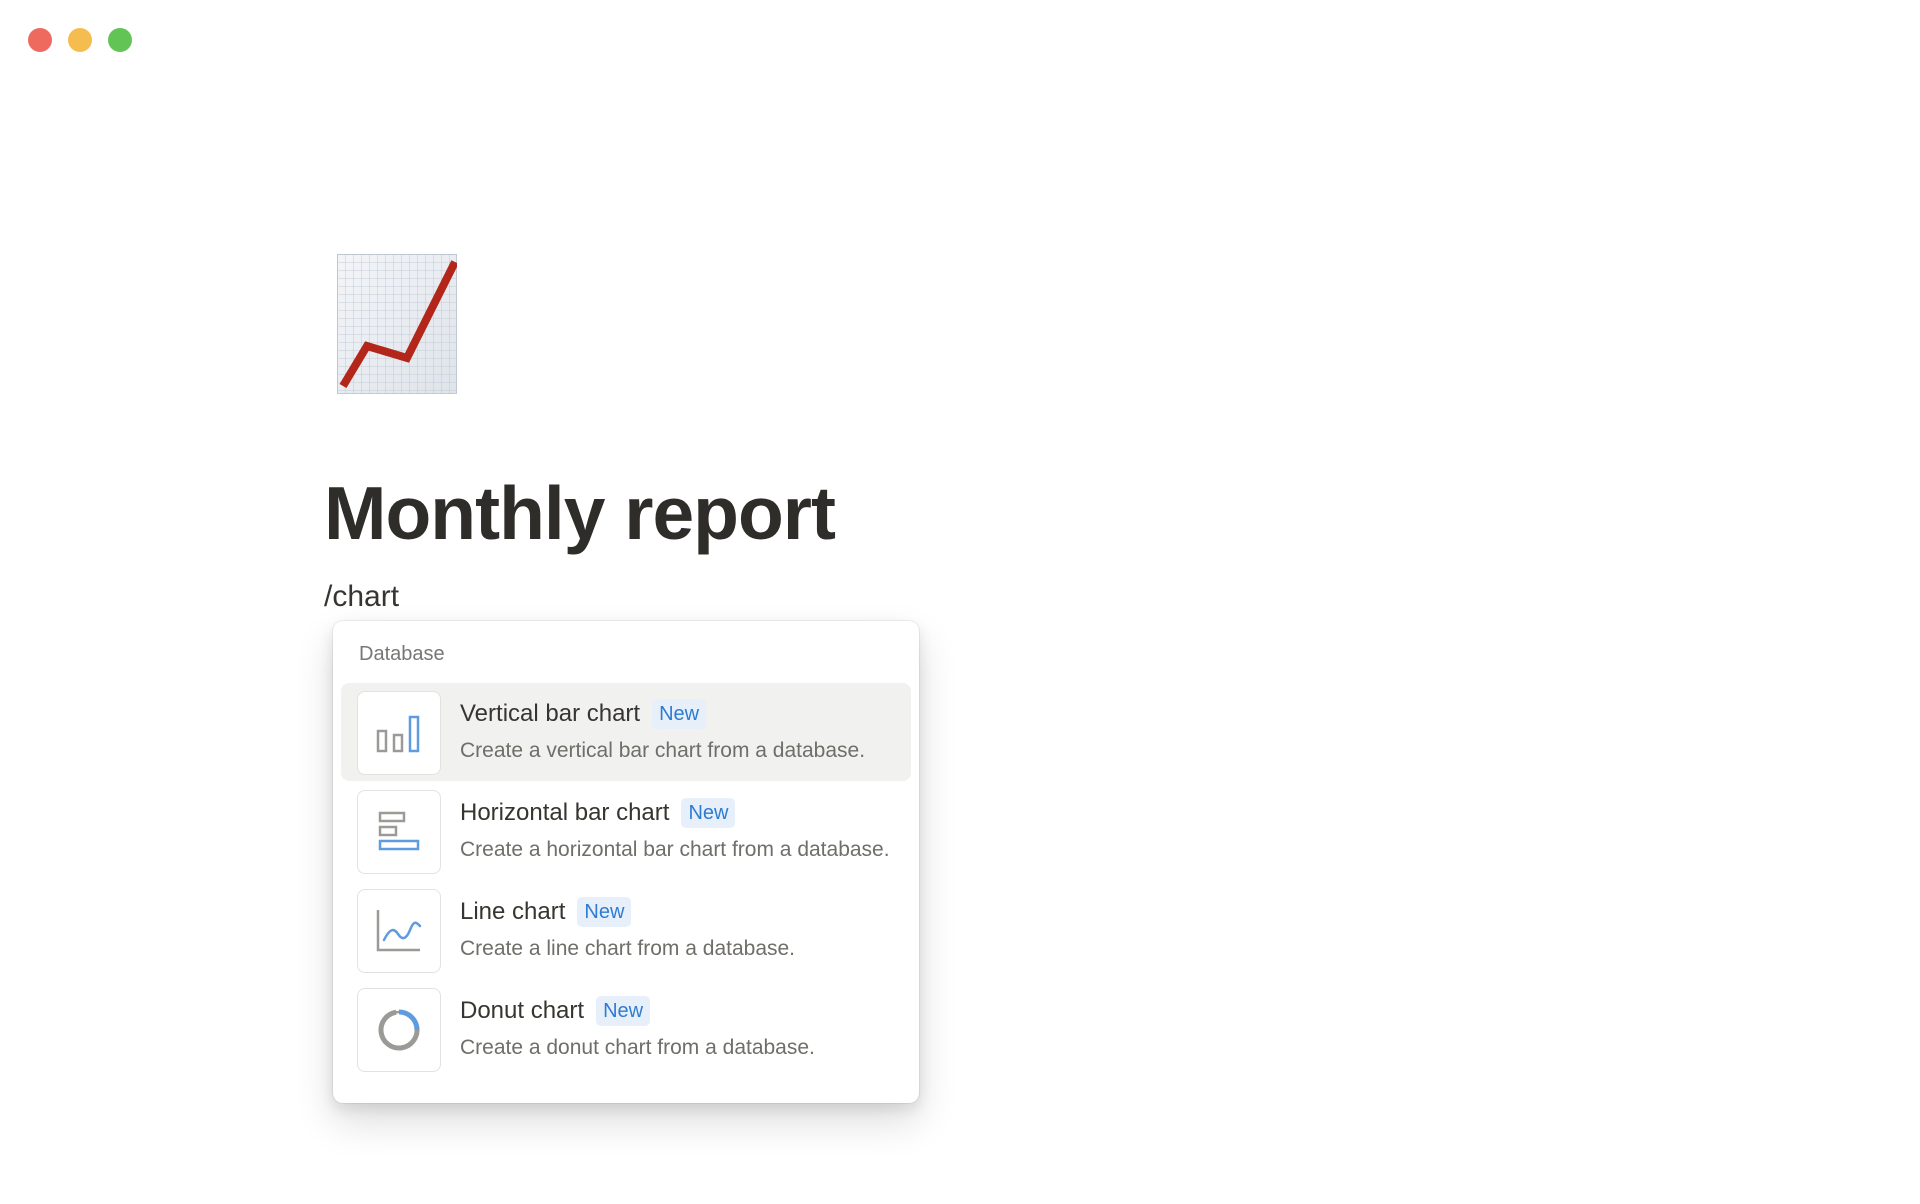  I want to click on slash-command-input: /chart, so click(361, 597).